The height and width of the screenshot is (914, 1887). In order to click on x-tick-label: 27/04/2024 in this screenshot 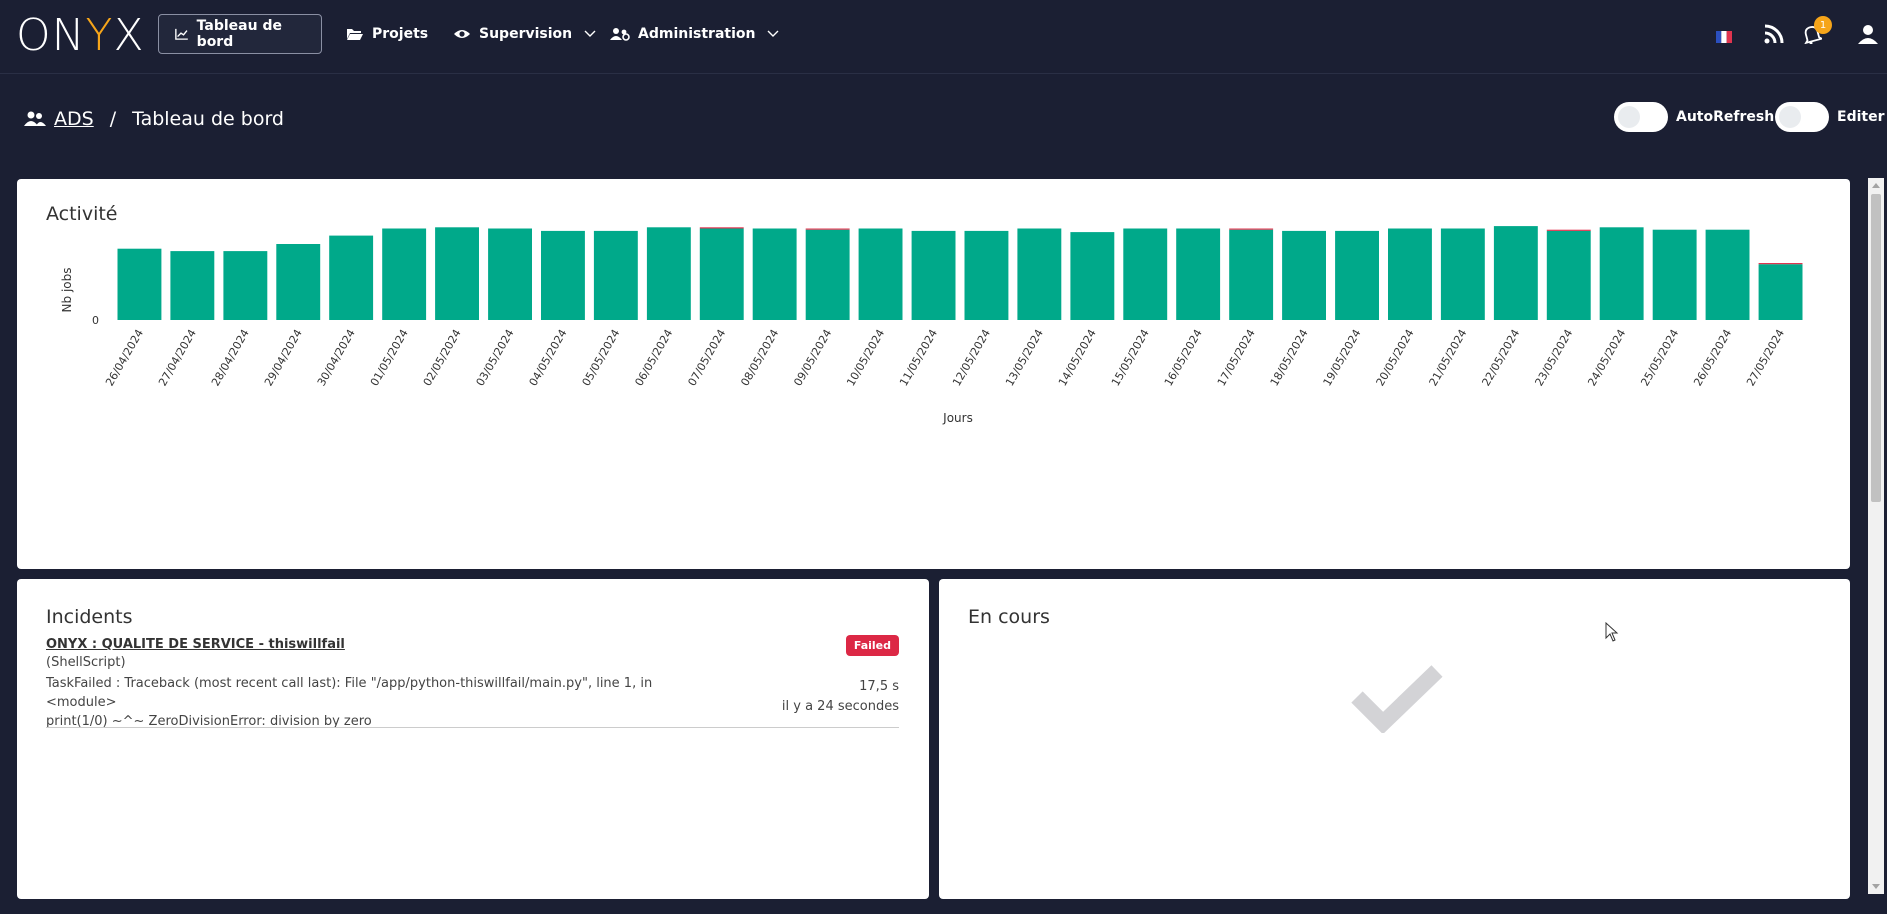, I will do `click(177, 357)`.